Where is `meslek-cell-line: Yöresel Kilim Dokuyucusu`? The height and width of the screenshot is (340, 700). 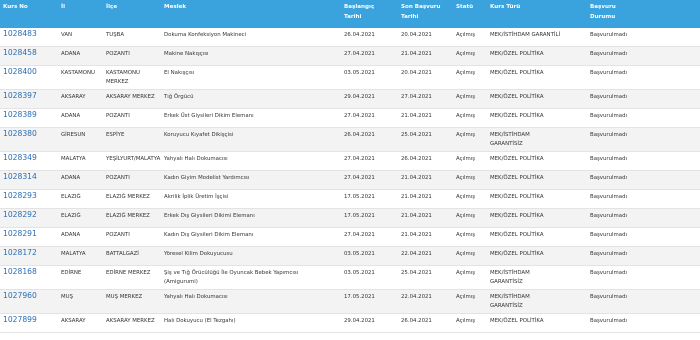 meslek-cell-line: Yöresel Kilim Dokuyucusu is located at coordinates (198, 254).